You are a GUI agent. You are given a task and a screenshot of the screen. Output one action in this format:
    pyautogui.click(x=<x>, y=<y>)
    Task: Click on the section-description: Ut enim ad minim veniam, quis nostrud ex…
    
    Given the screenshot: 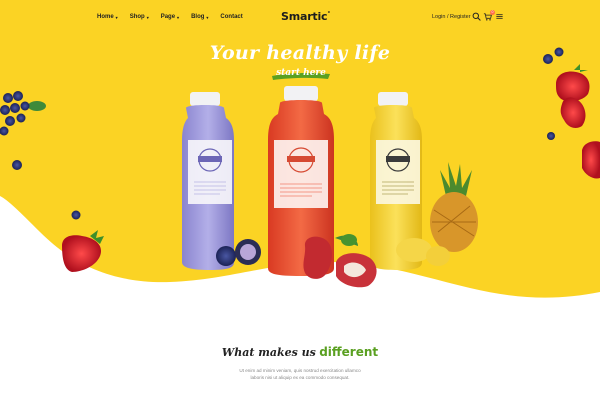 What is the action you would take?
    pyautogui.click(x=300, y=374)
    